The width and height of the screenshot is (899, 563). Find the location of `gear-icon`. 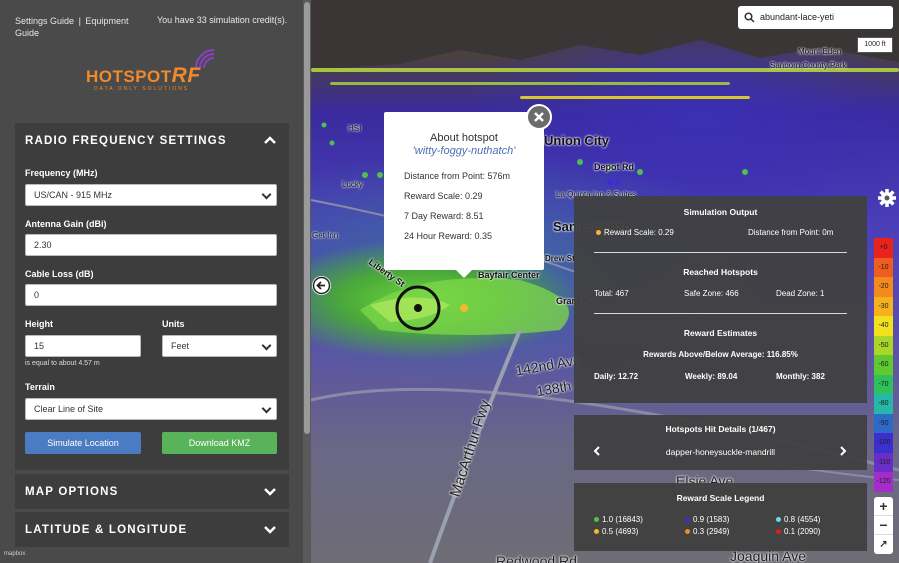

gear-icon is located at coordinates (887, 198).